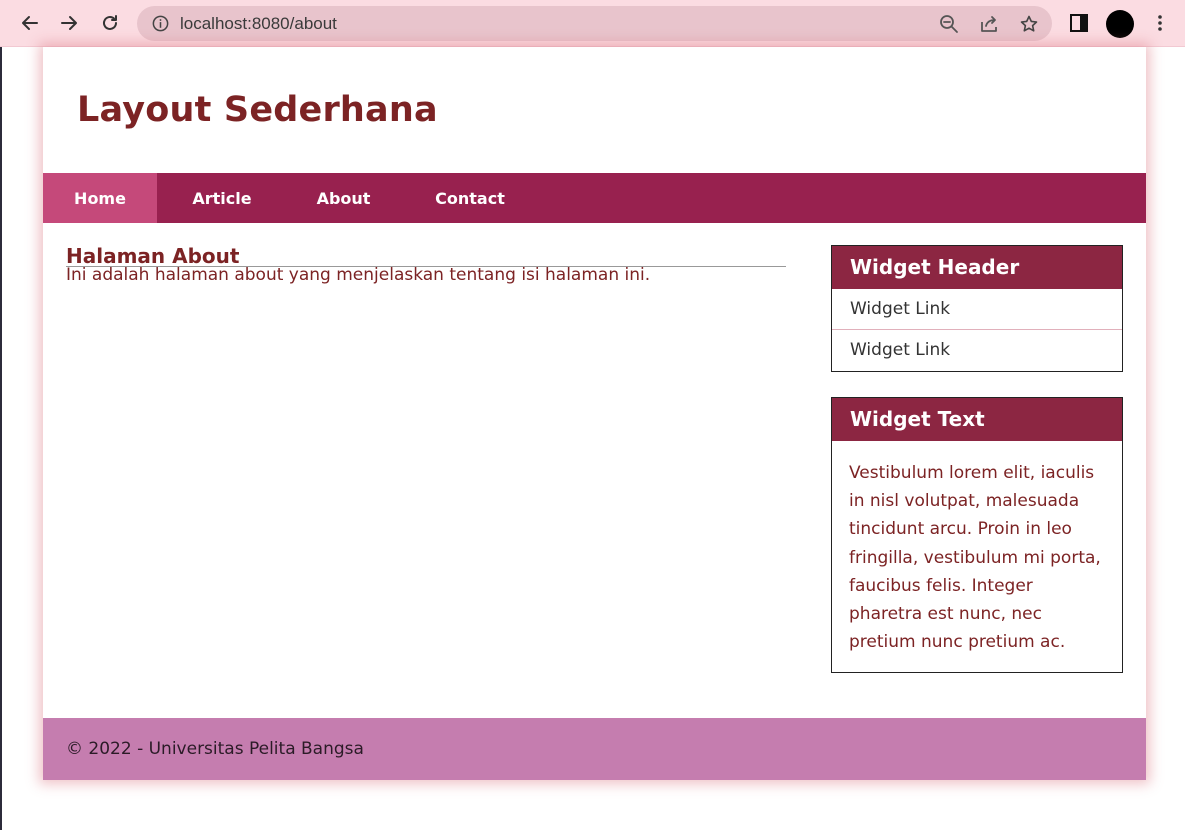  What do you see at coordinates (989, 24) in the screenshot?
I see `share-icon` at bounding box center [989, 24].